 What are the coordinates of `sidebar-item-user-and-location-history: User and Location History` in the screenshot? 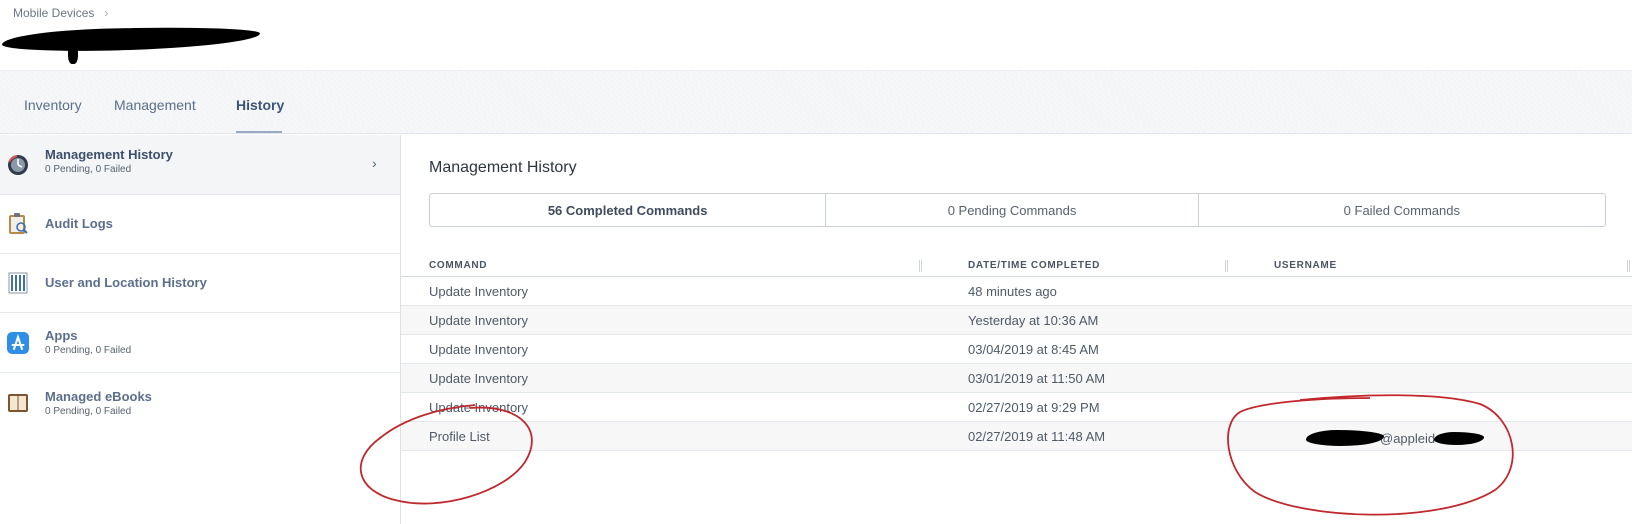 It's located at (200, 283).